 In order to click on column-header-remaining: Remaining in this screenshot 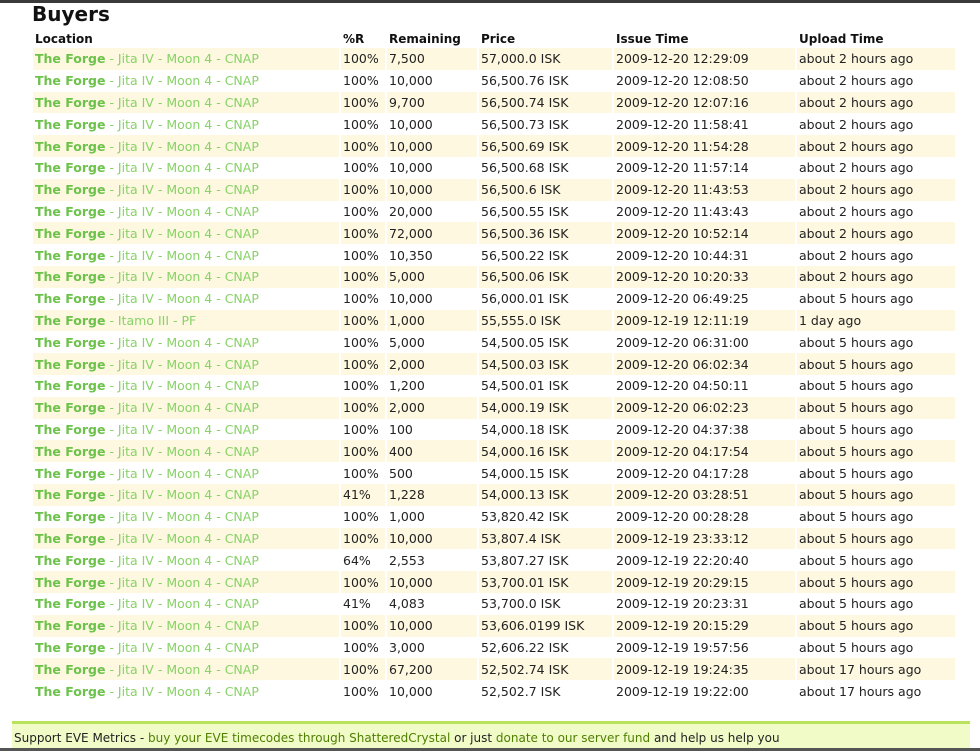, I will do `click(432, 38)`.